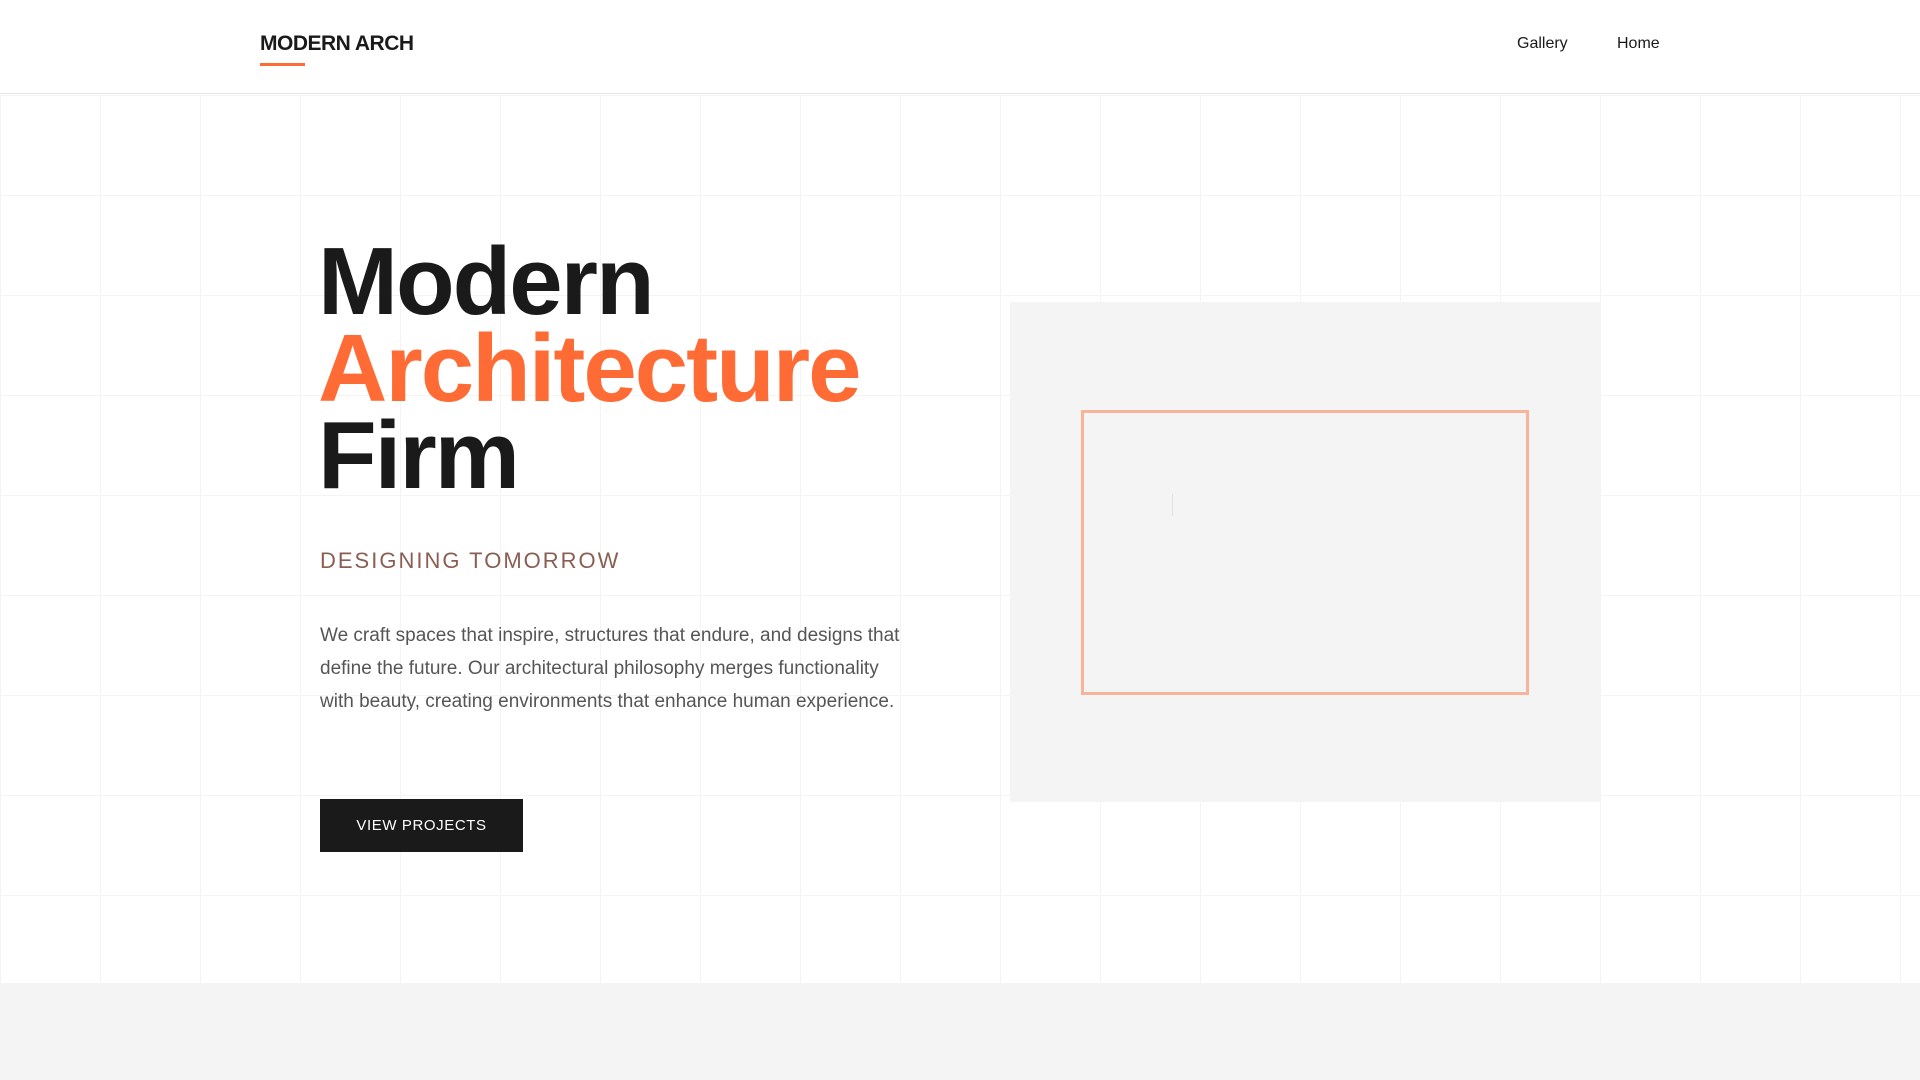 This screenshot has width=1920, height=1080. I want to click on logo: MODERN ARCH, so click(337, 44).